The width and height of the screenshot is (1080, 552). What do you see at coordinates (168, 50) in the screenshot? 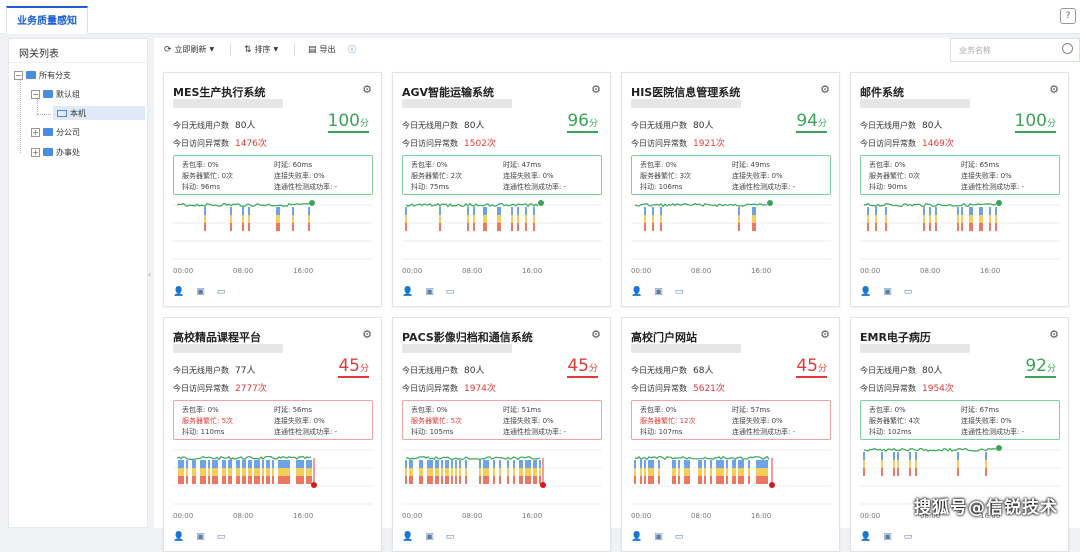
I see `refresh-icon: ⟳` at bounding box center [168, 50].